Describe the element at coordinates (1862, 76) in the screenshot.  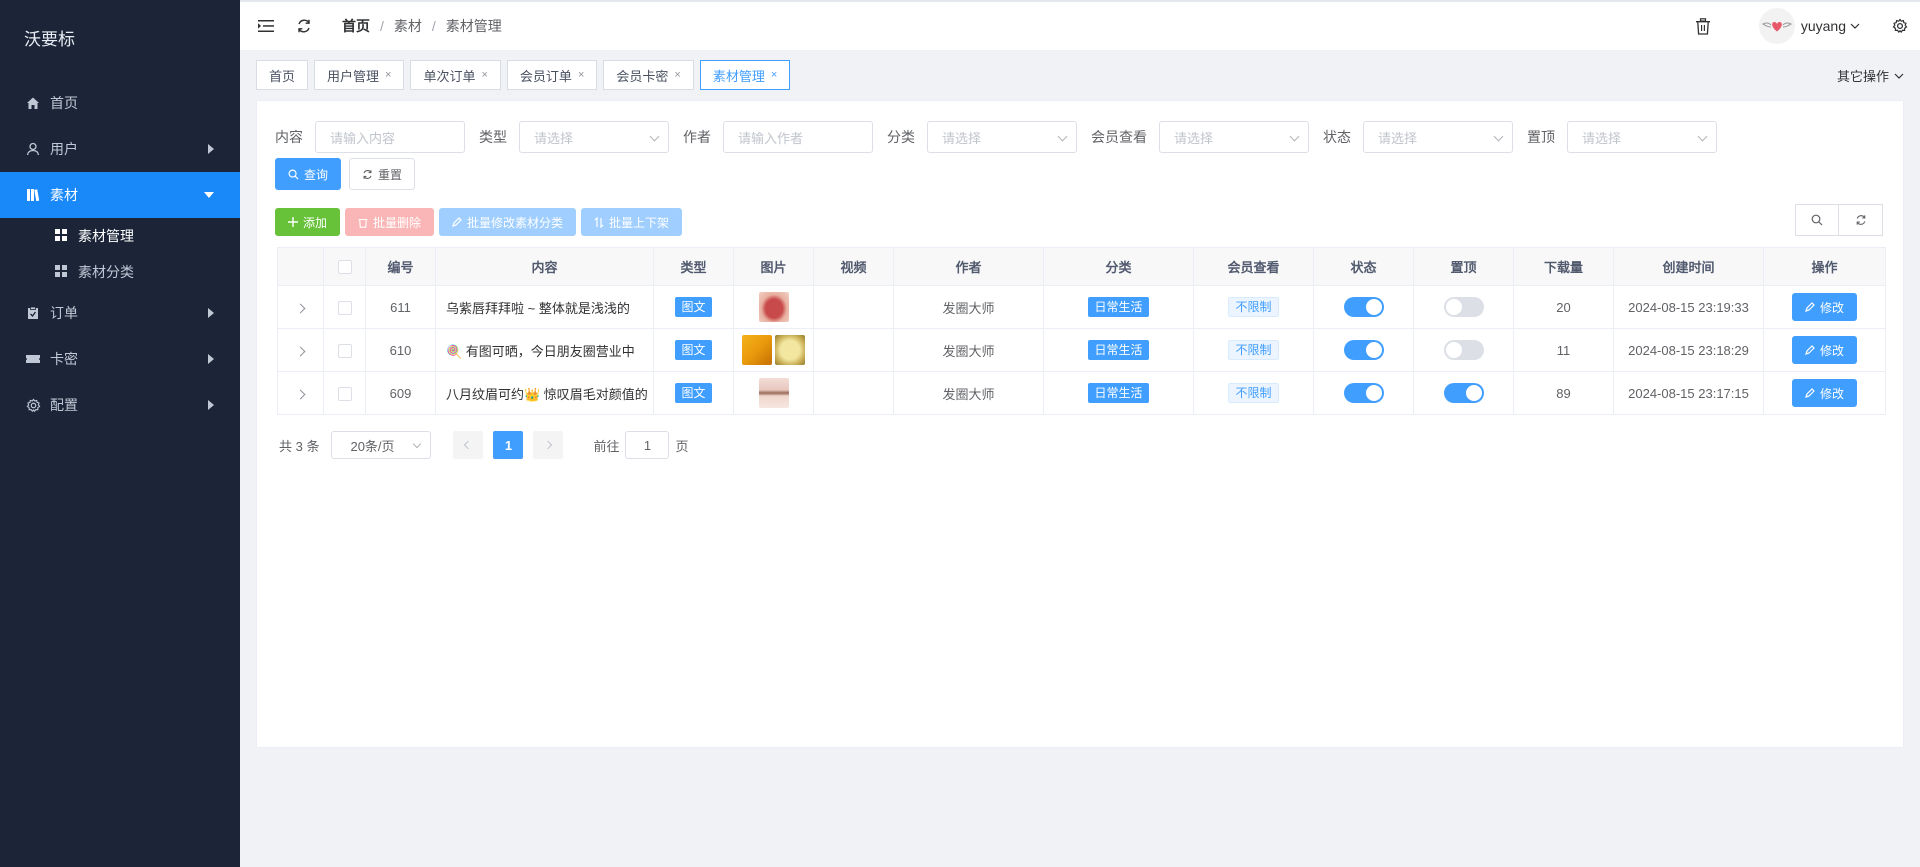
I see `other-ops-label: 其它操作` at that location.